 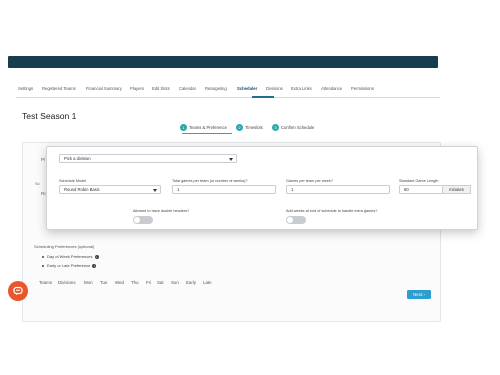 What do you see at coordinates (224, 189) in the screenshot?
I see `total-games-input: 1` at bounding box center [224, 189].